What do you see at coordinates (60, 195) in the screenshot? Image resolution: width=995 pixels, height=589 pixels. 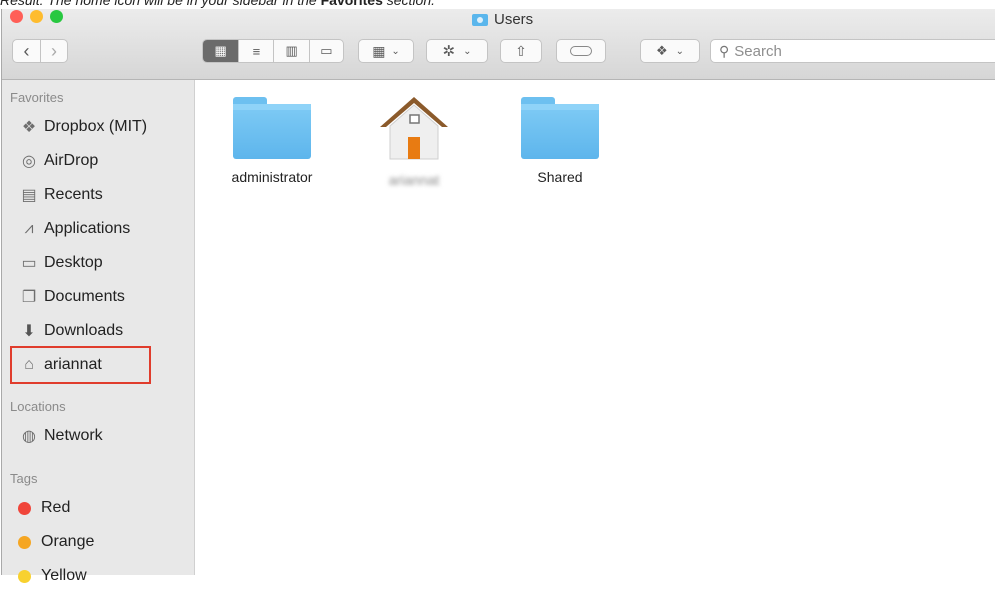 I see `sidebar-item-recents: ▤ Recents` at bounding box center [60, 195].